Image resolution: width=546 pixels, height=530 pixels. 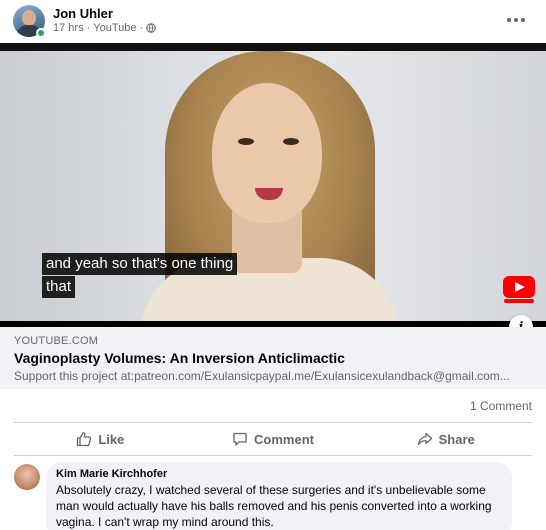 I want to click on post-time: 17 hrs, so click(x=68, y=28).